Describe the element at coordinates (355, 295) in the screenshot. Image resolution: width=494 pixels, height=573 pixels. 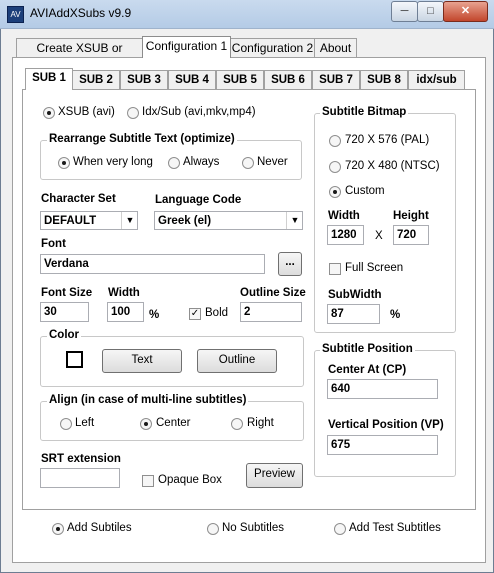
I see `subwidth-label: SubWidth` at that location.